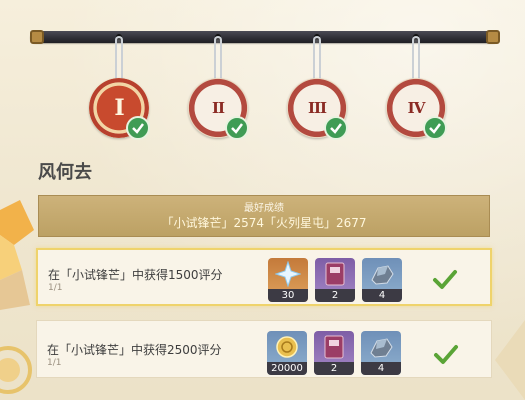 The image size is (525, 400). What do you see at coordinates (16, 370) in the screenshot?
I see `swirl-decoration-icon` at bounding box center [16, 370].